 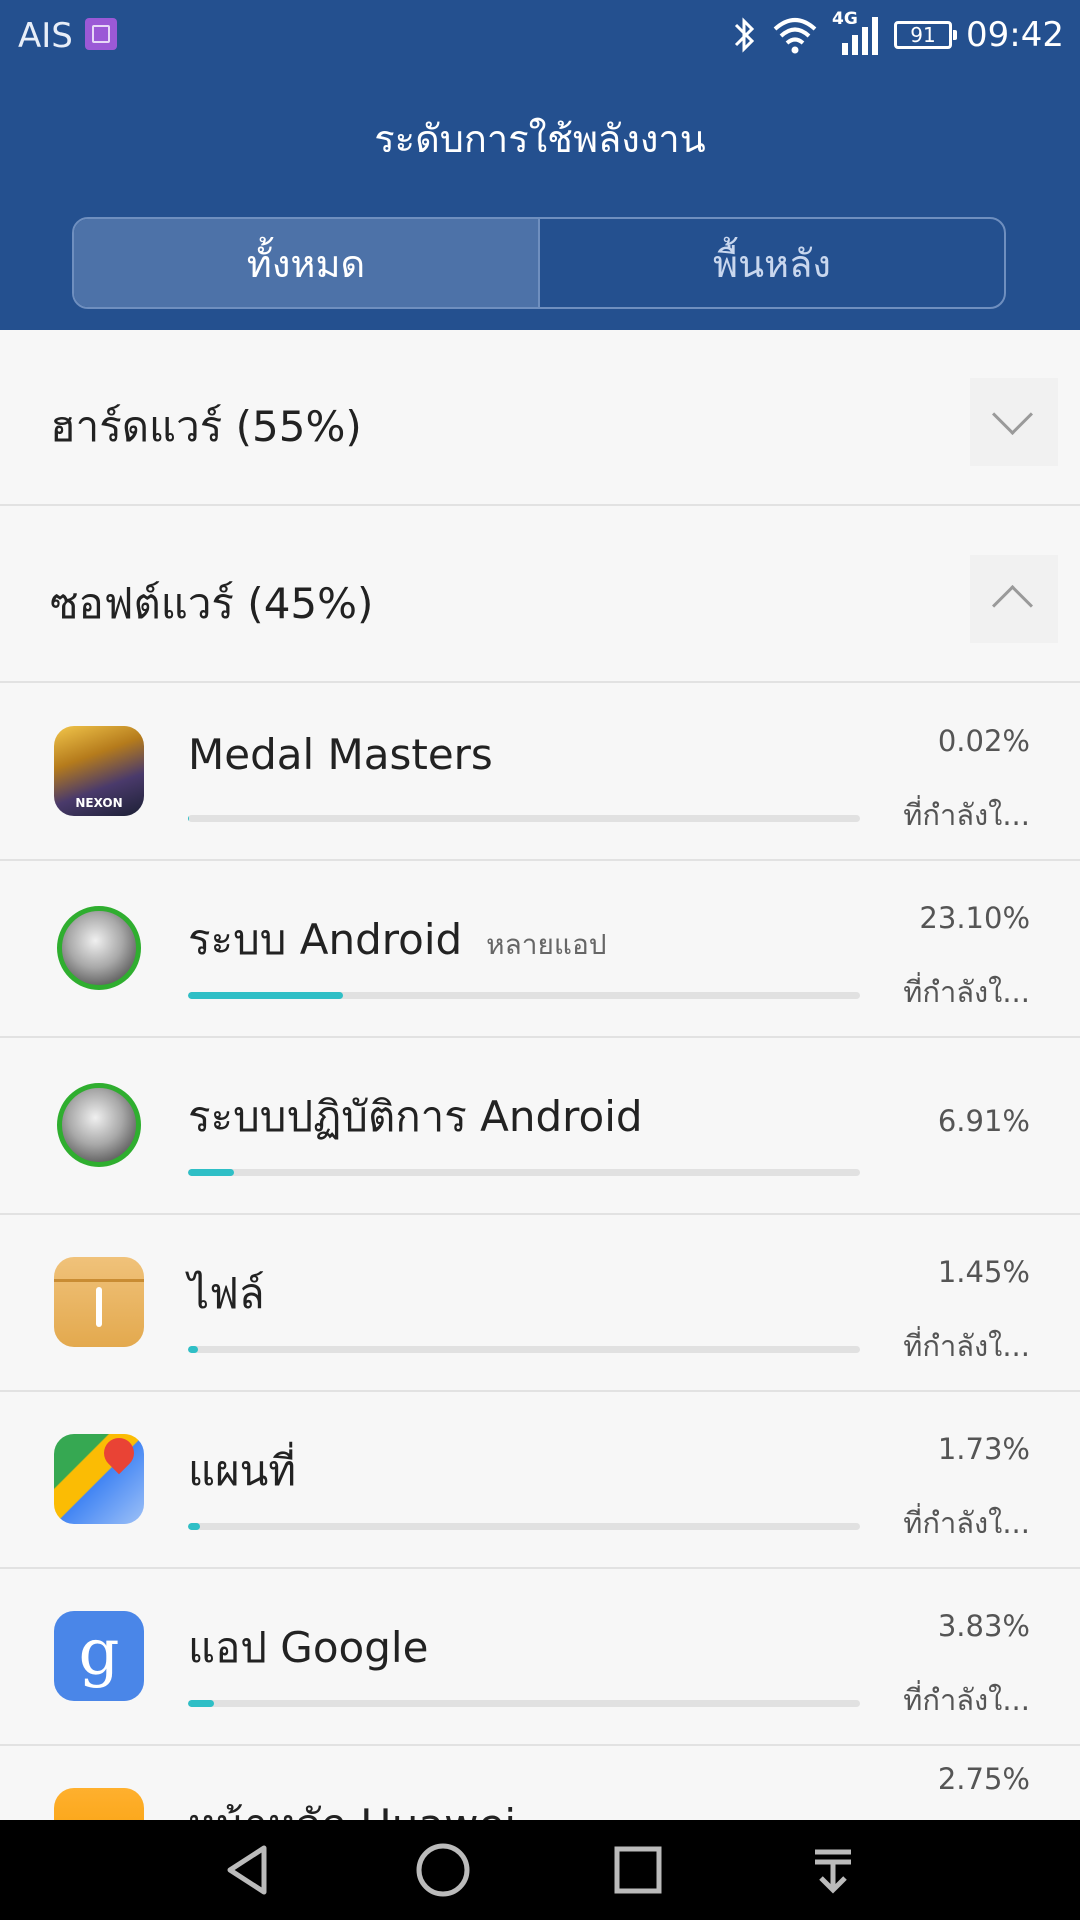 I want to click on medal-masters-icon, so click(x=99, y=771).